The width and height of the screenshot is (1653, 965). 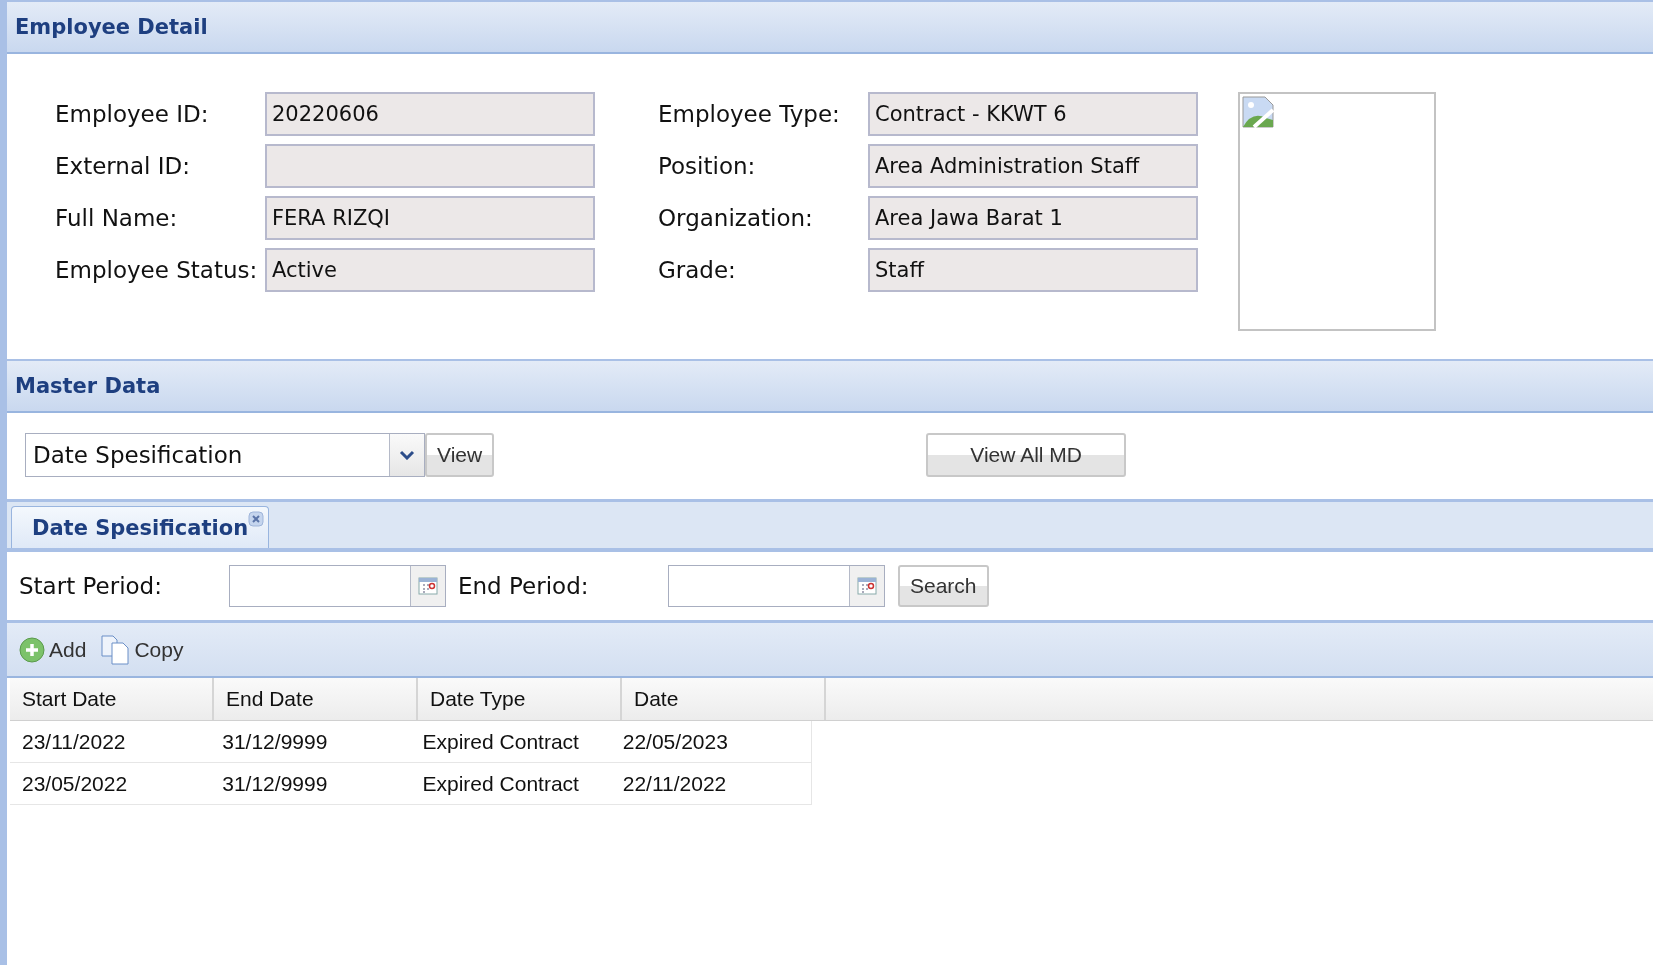 What do you see at coordinates (111, 27) in the screenshot?
I see `panel-title: Employee Detail` at bounding box center [111, 27].